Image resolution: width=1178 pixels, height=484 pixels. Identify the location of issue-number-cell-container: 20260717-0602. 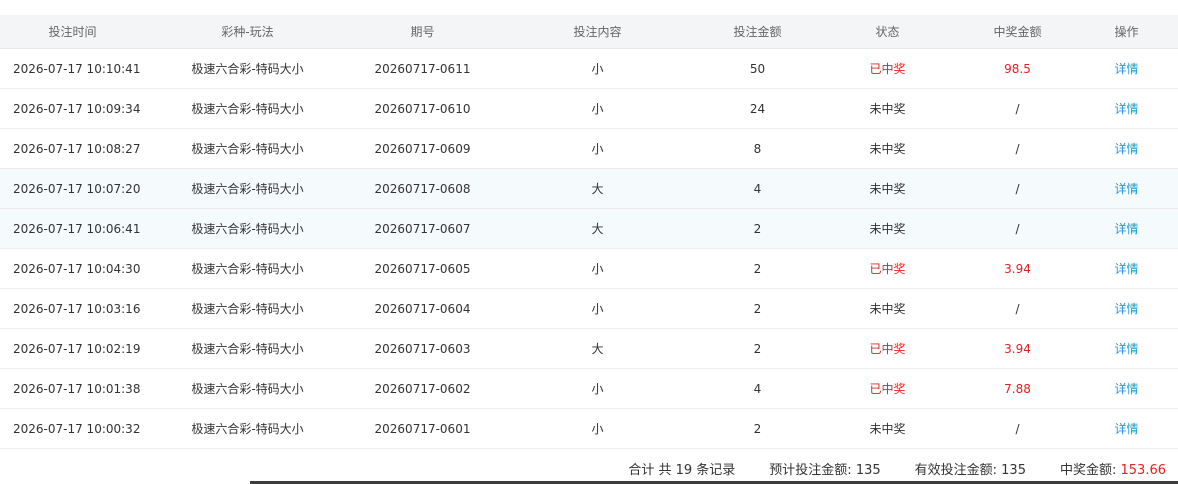
(422, 388).